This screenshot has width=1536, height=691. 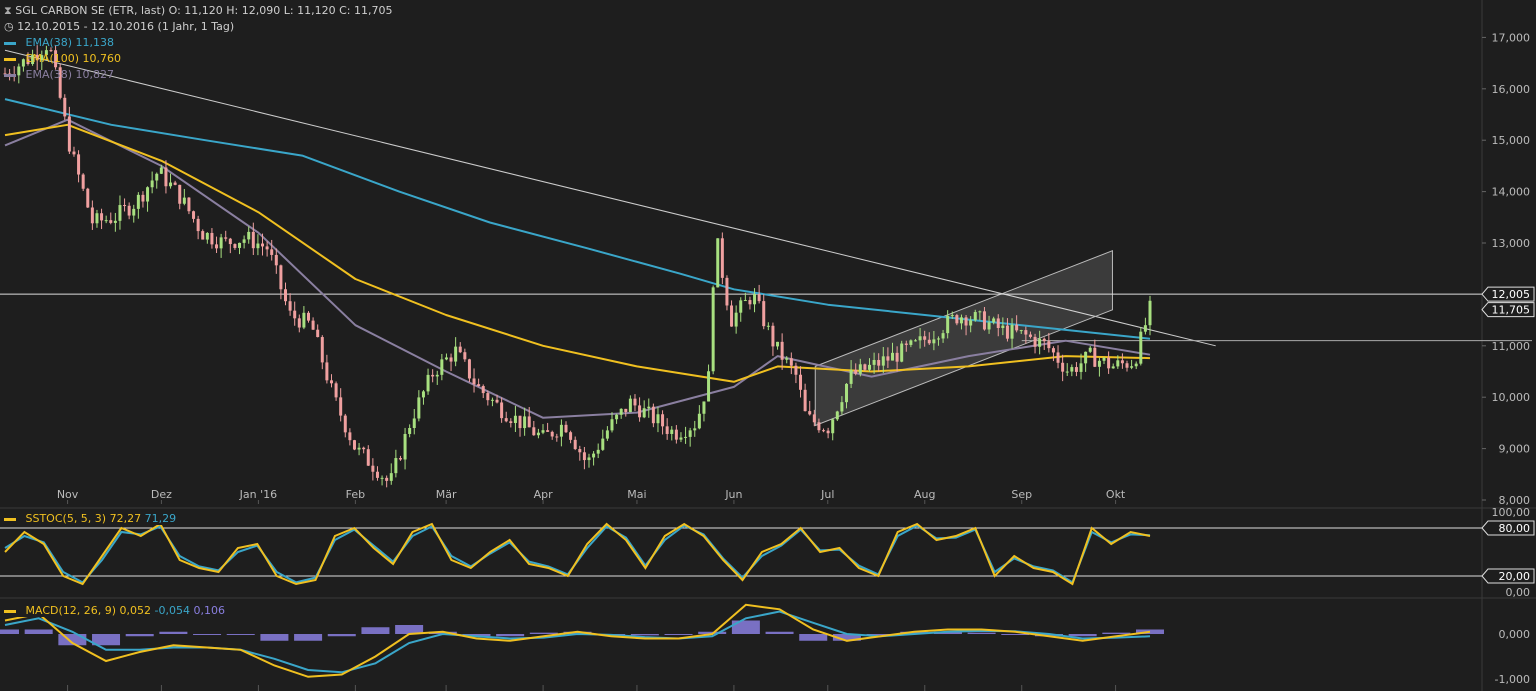 What do you see at coordinates (316, 10) in the screenshot?
I see `low-value: 11,120` at bounding box center [316, 10].